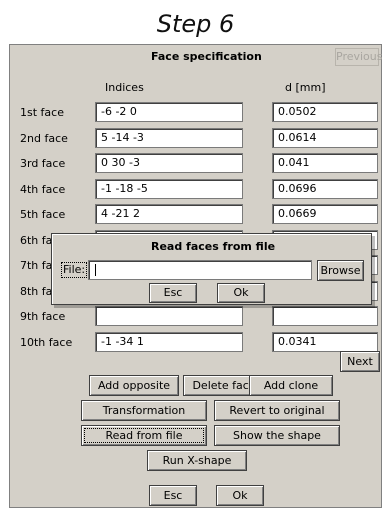 The width and height of the screenshot is (391, 509). Describe the element at coordinates (43, 189) in the screenshot. I see `face-label: 4th face` at that location.